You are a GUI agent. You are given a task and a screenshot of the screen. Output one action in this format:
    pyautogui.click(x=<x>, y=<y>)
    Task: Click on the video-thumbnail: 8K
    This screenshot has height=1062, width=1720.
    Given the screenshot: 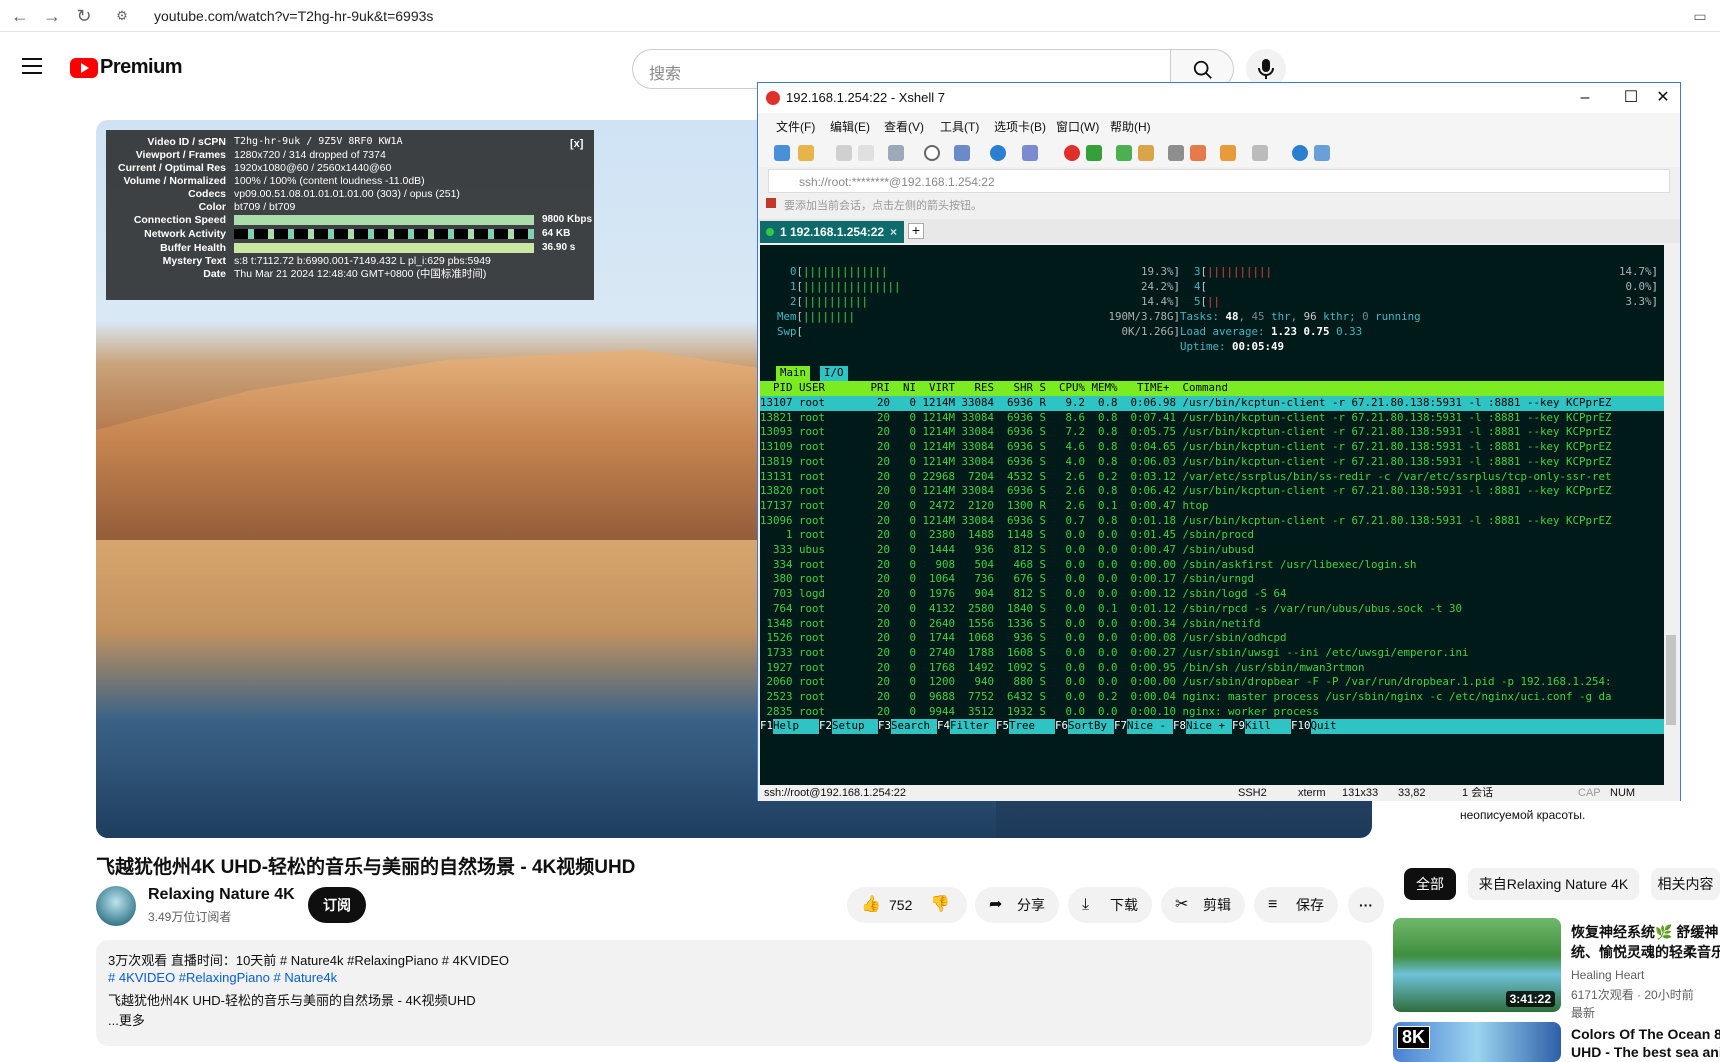 What is the action you would take?
    pyautogui.click(x=1477, y=1042)
    